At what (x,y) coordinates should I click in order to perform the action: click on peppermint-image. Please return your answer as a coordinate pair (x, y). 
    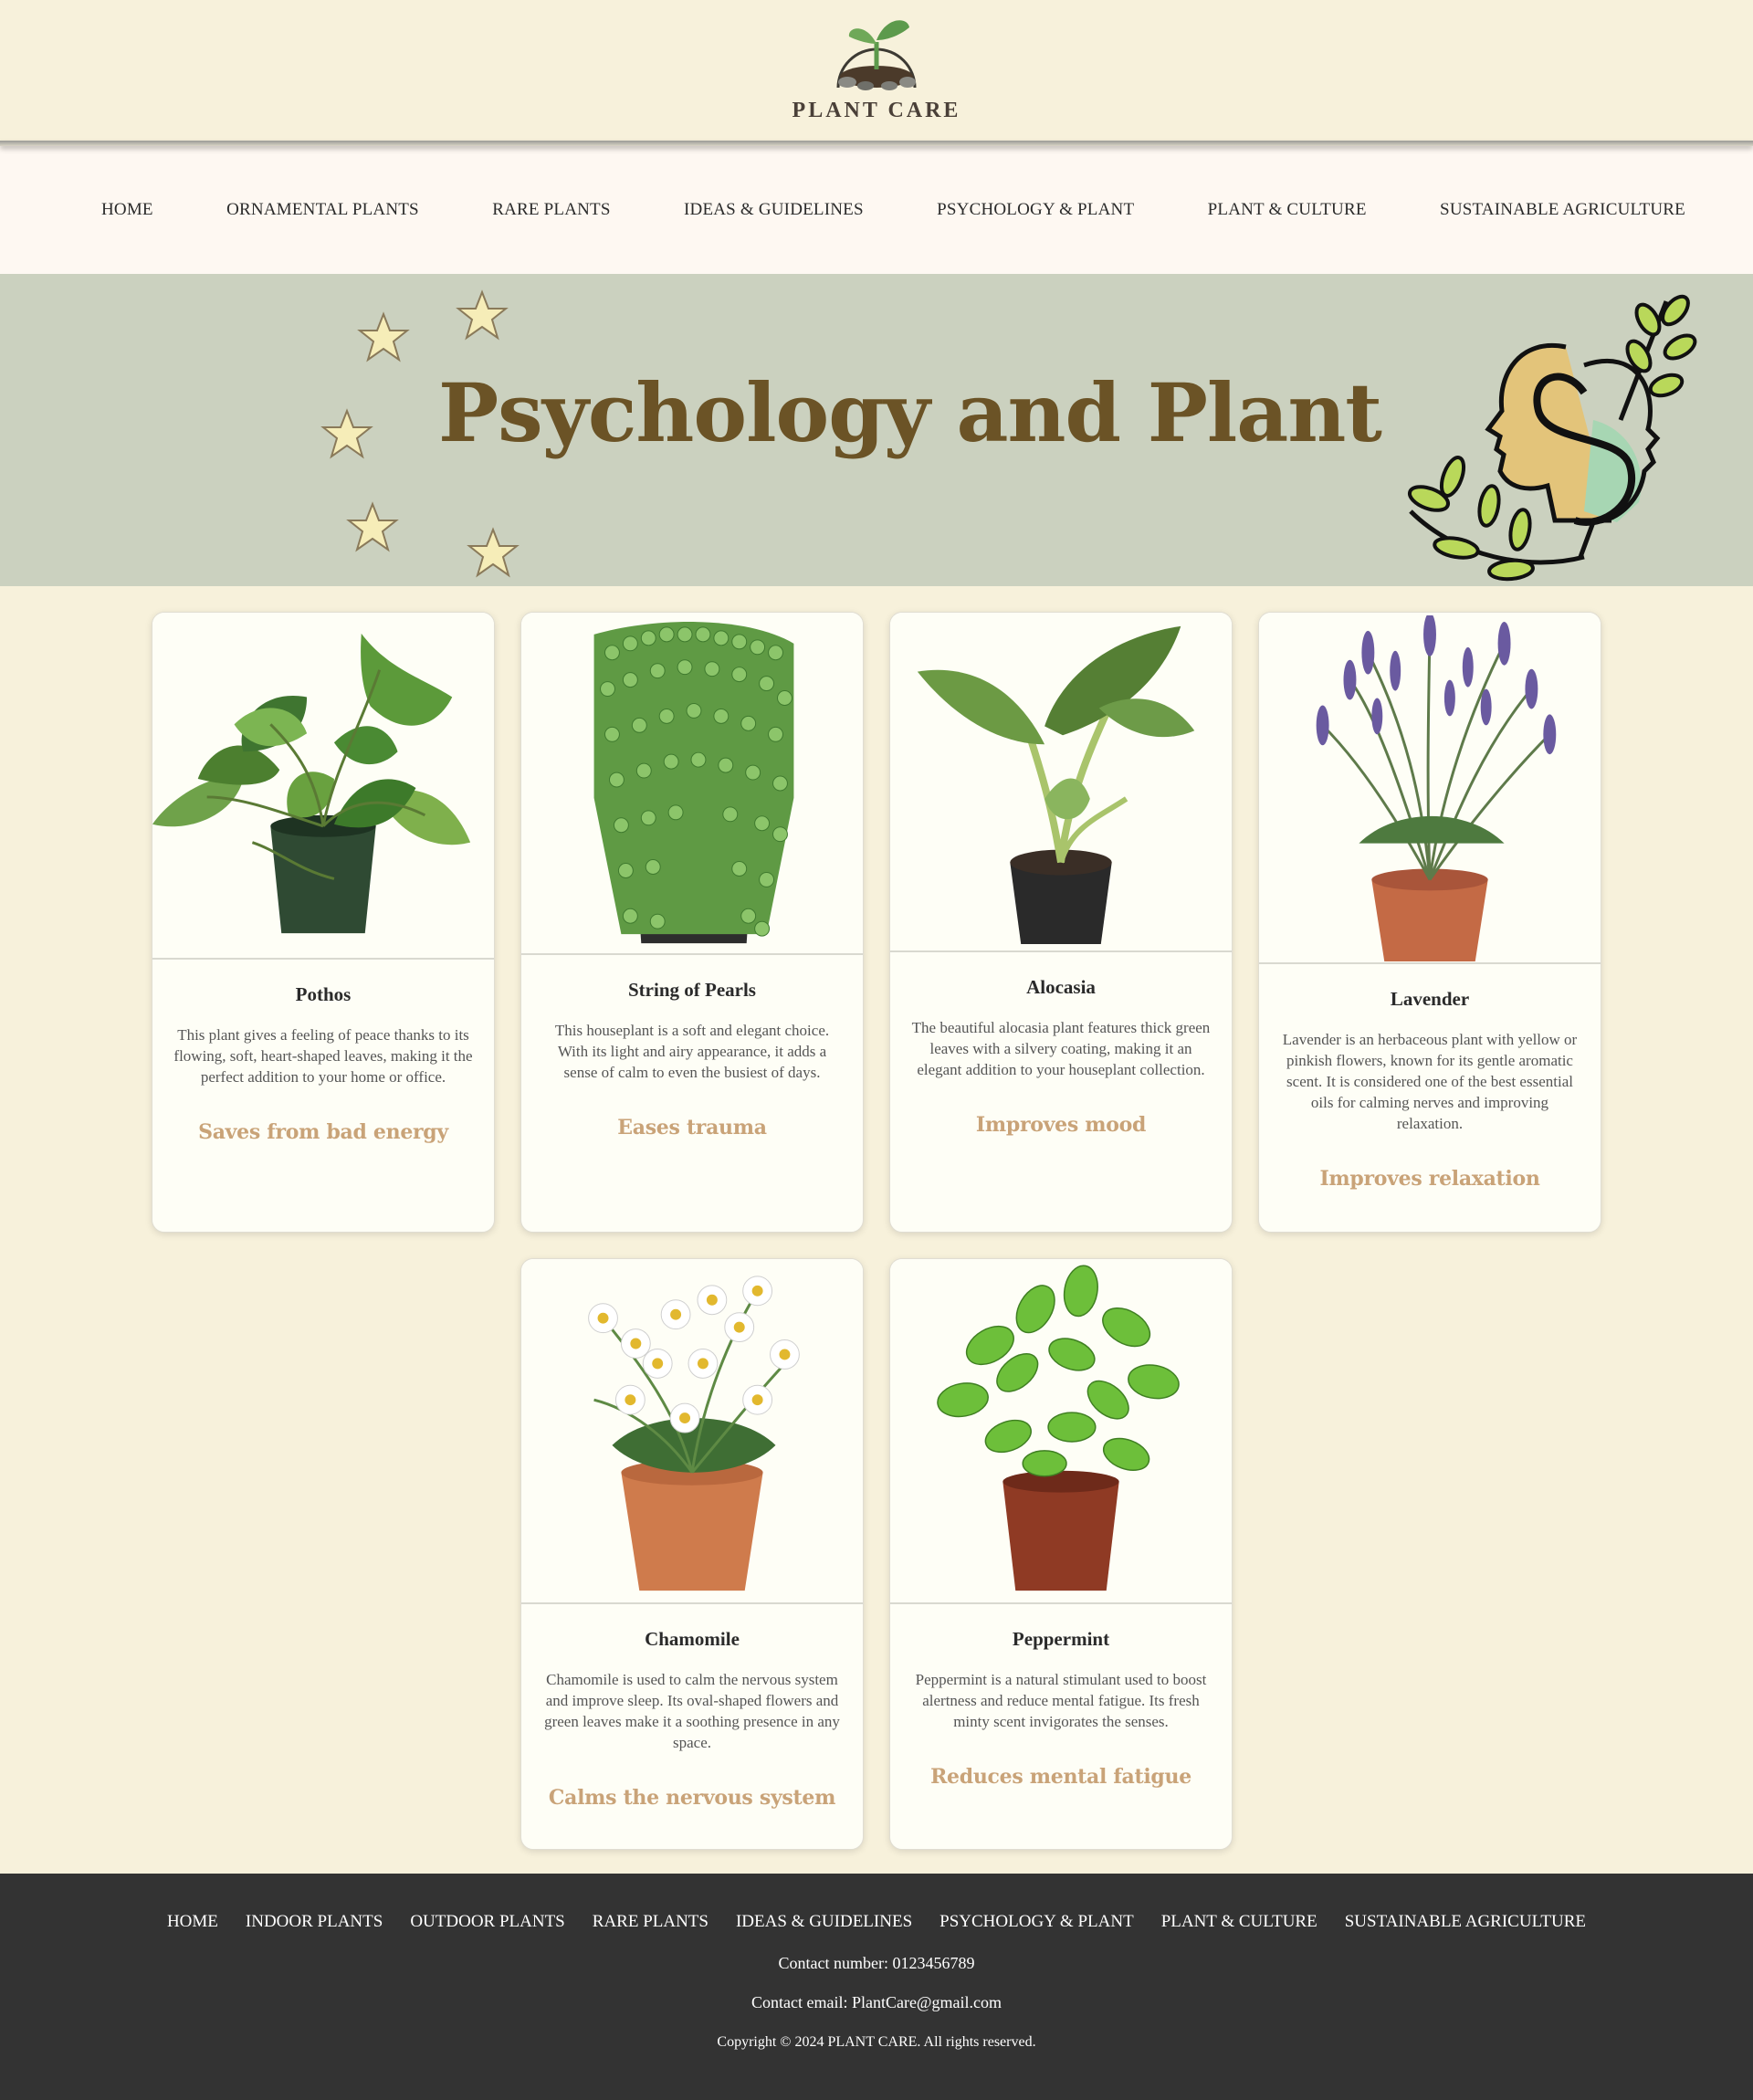
    Looking at the image, I should click on (1061, 1431).